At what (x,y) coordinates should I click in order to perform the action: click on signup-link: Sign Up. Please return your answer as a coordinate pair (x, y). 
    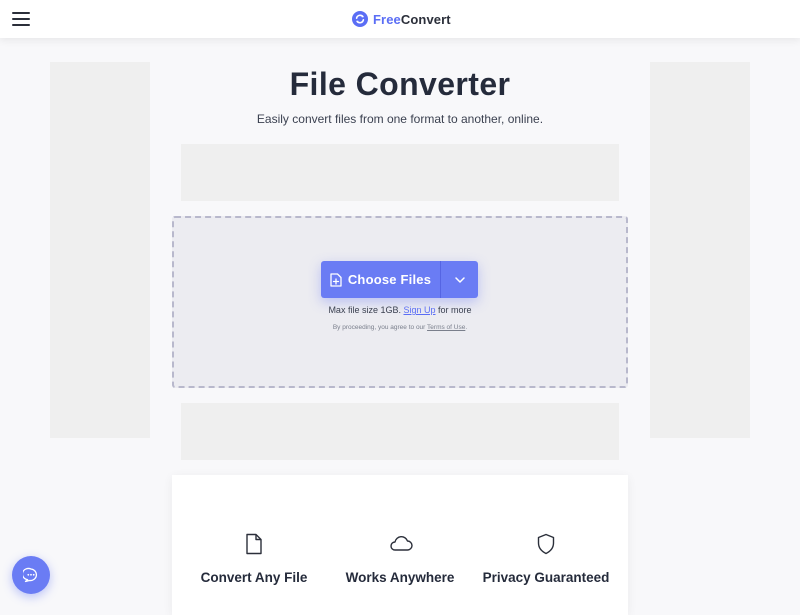
    Looking at the image, I should click on (419, 310).